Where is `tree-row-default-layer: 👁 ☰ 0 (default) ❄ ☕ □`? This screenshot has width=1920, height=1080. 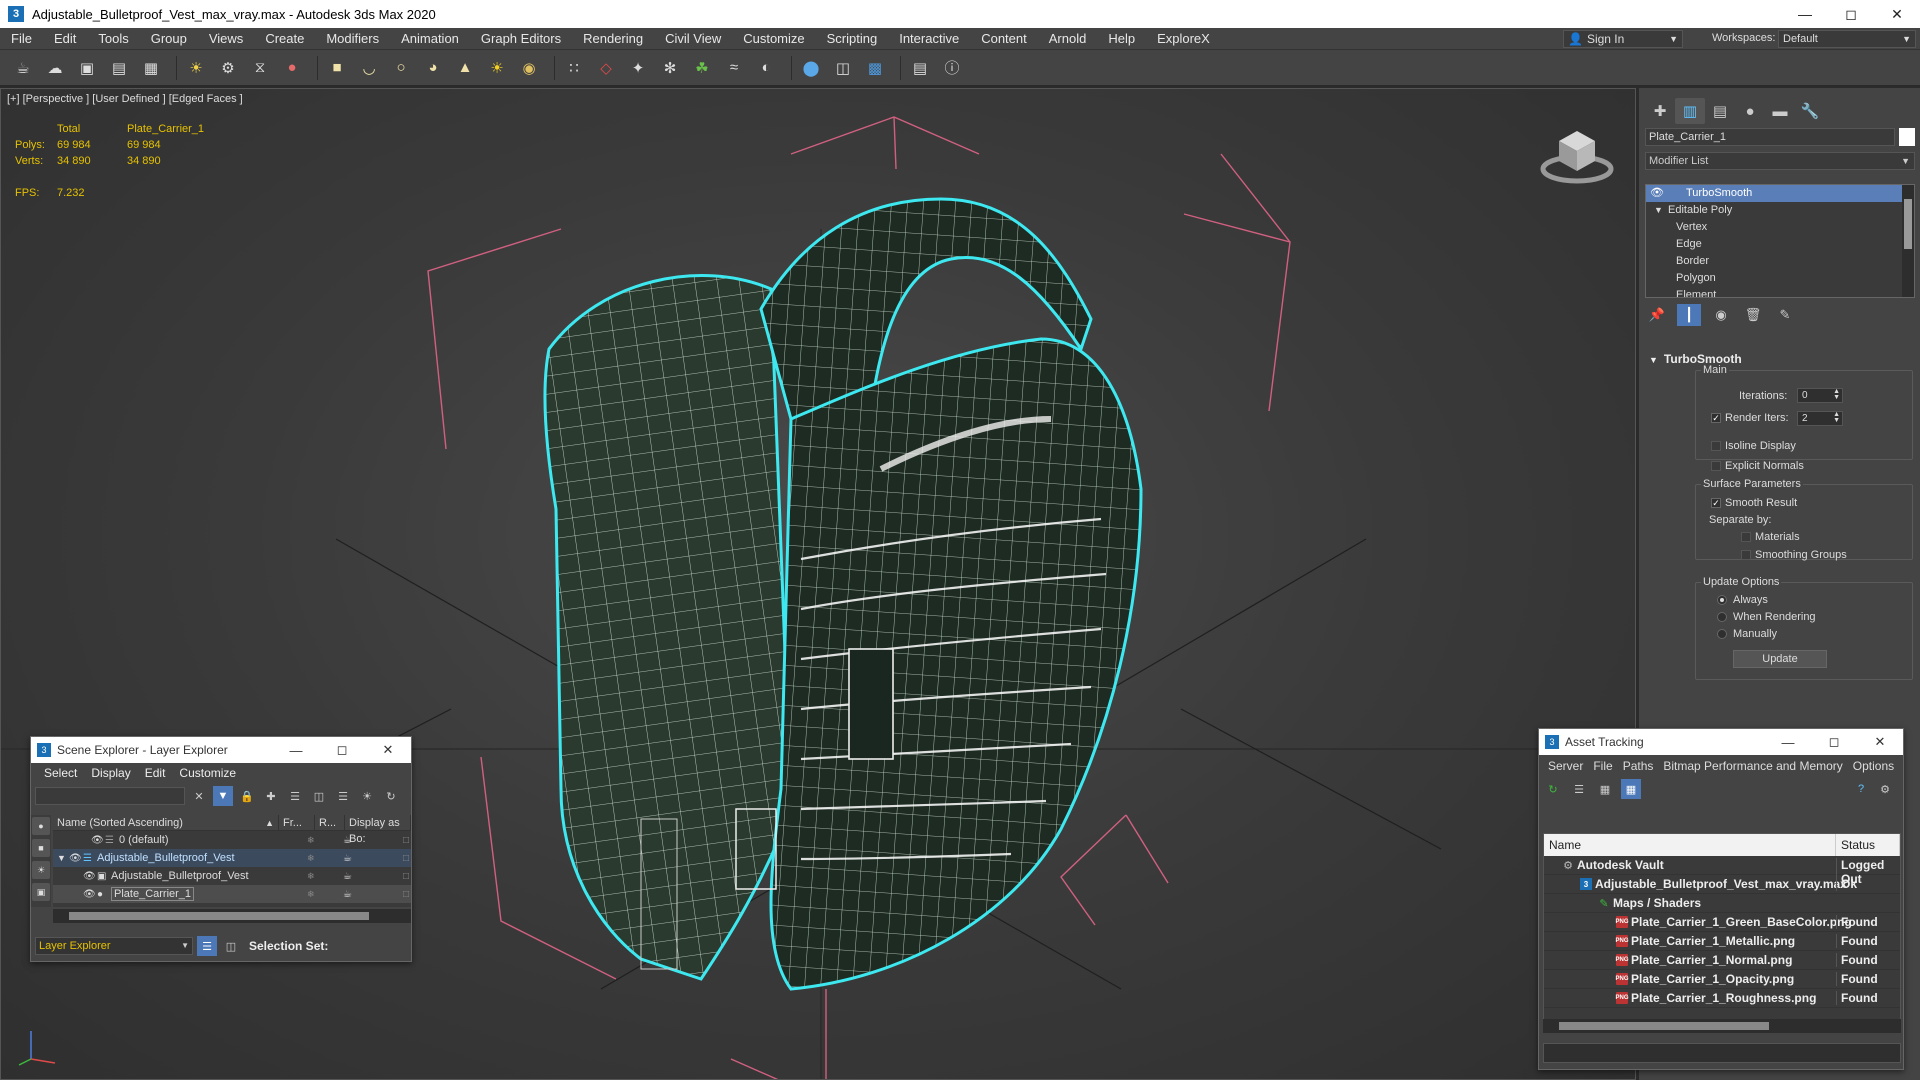 tree-row-default-layer: 👁 ☰ 0 (default) ❄ ☕ □ is located at coordinates (232, 840).